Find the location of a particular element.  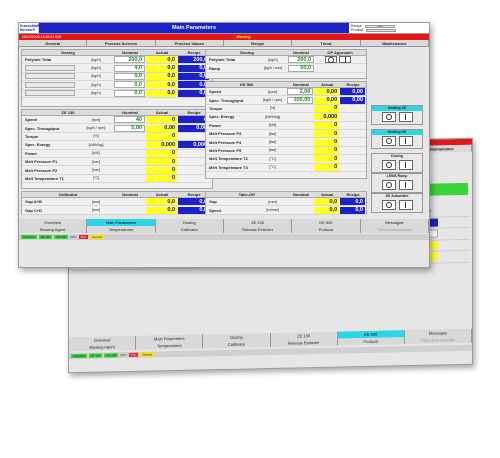

dosing-row: [kg/h] 0,0 0,0 0,0 is located at coordinates (117, 93).